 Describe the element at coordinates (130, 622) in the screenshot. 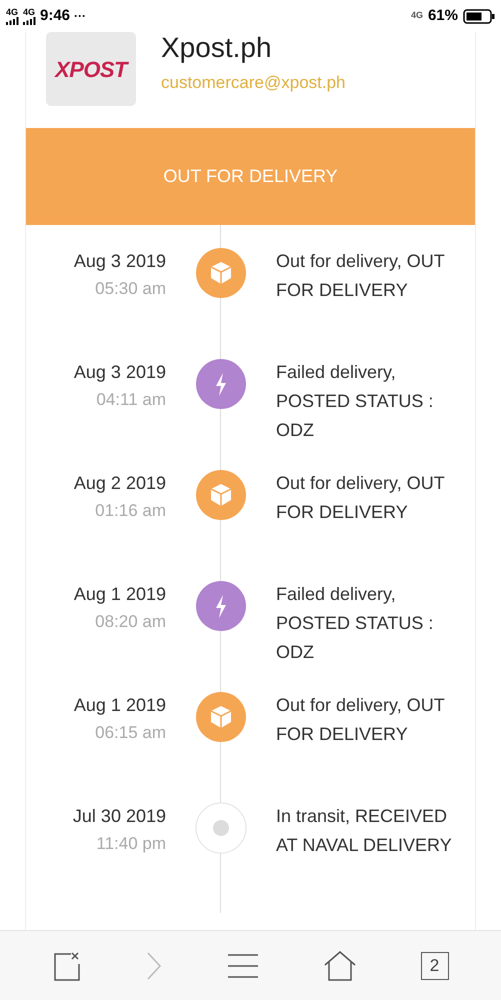

I see `event-time: 08:20 am` at that location.